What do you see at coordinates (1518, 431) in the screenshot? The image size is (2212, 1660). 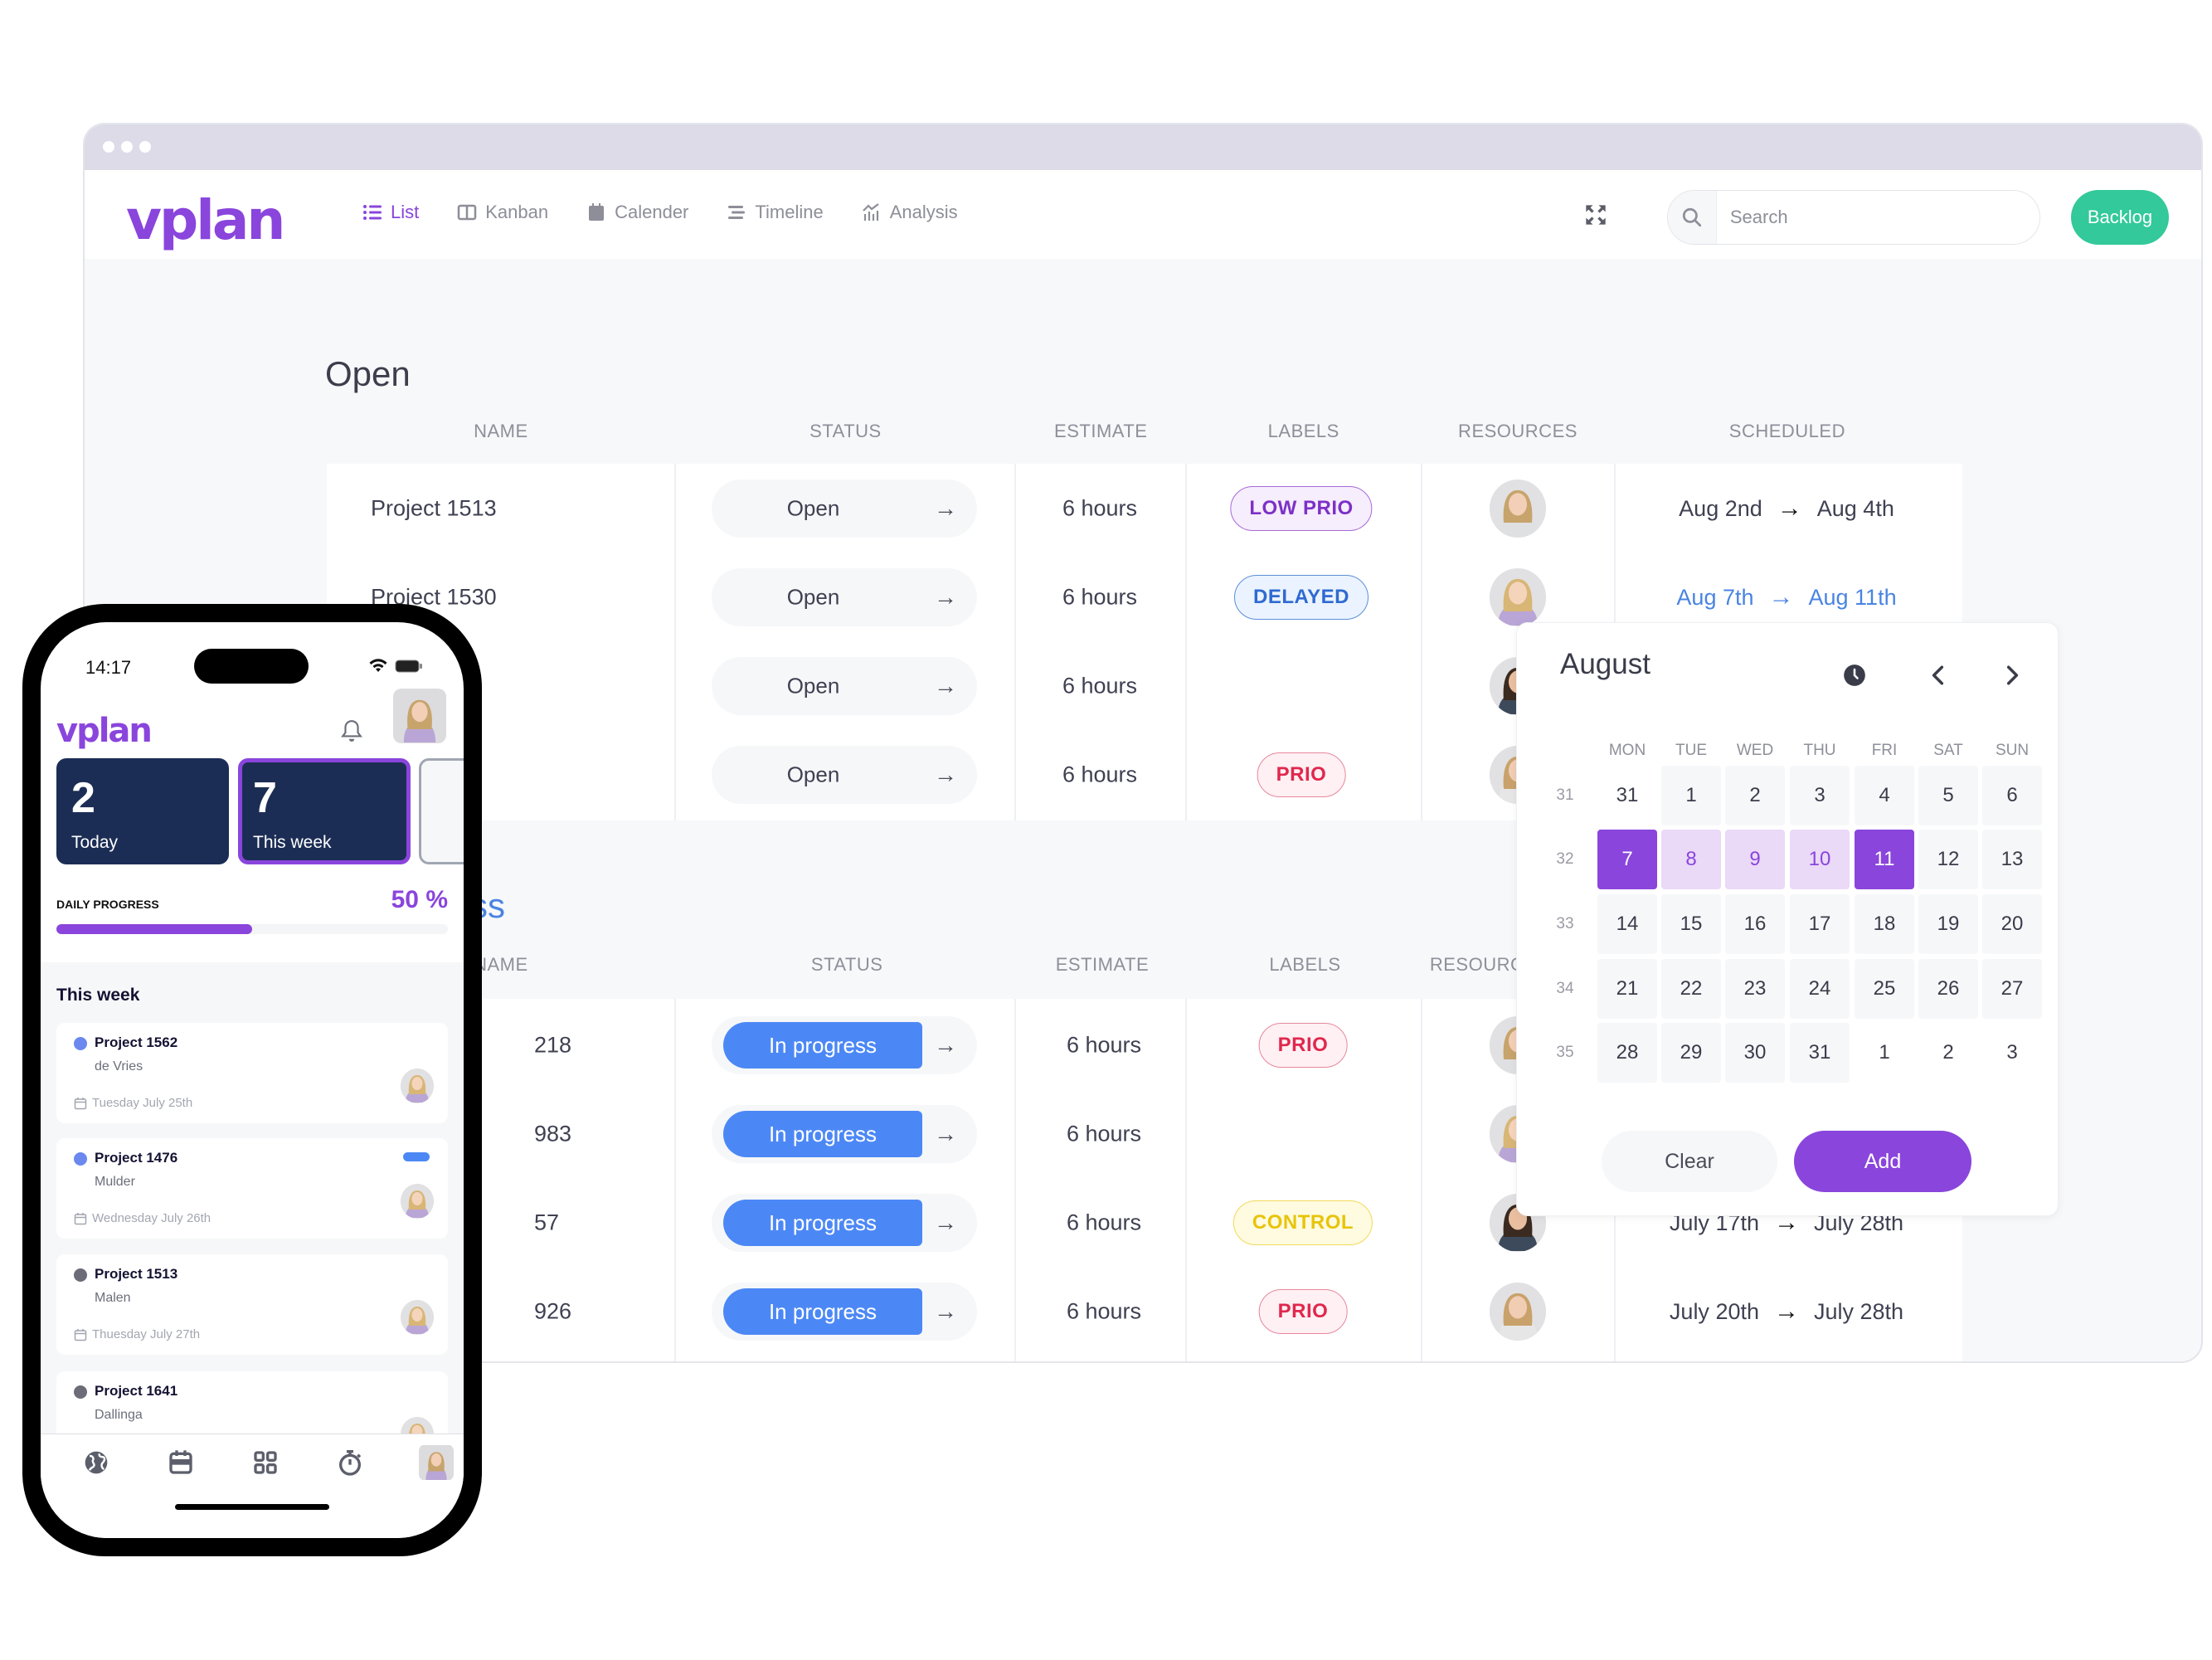 I see `column-header-resources: RESOURCES` at bounding box center [1518, 431].